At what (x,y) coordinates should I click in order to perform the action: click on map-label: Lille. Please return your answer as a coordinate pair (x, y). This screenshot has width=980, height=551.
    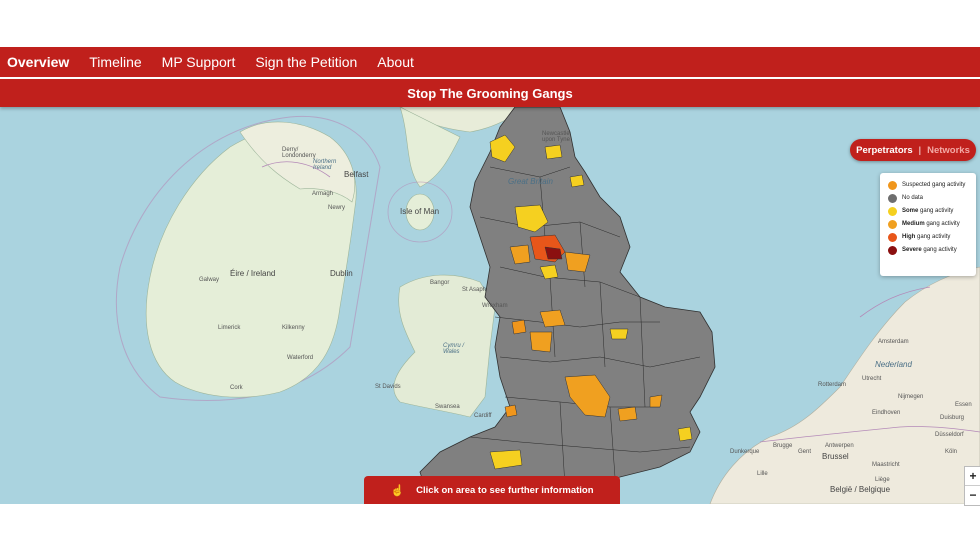
    Looking at the image, I should click on (762, 474).